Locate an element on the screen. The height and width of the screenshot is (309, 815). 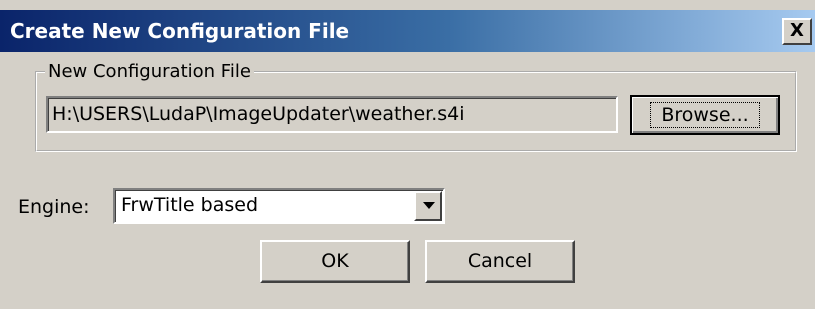
engine-selected-value: FrwTitle based is located at coordinates (190, 205).